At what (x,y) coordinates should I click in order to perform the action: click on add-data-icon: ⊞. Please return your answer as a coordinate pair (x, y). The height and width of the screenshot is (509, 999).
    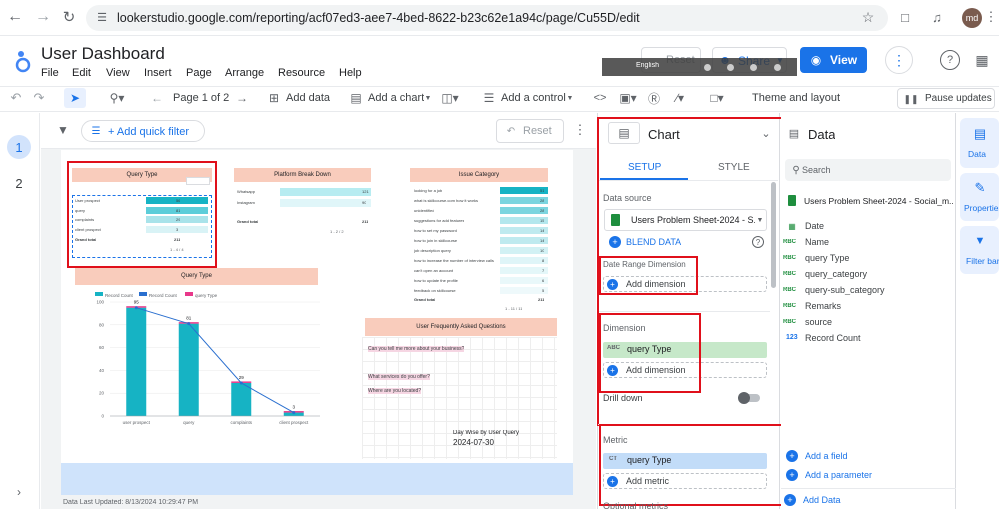
    Looking at the image, I should click on (274, 98).